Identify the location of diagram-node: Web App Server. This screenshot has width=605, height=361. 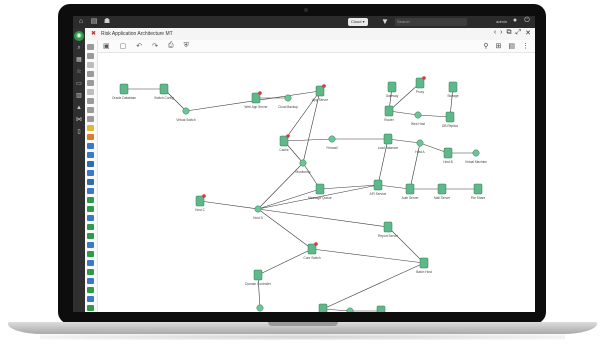
(256, 100).